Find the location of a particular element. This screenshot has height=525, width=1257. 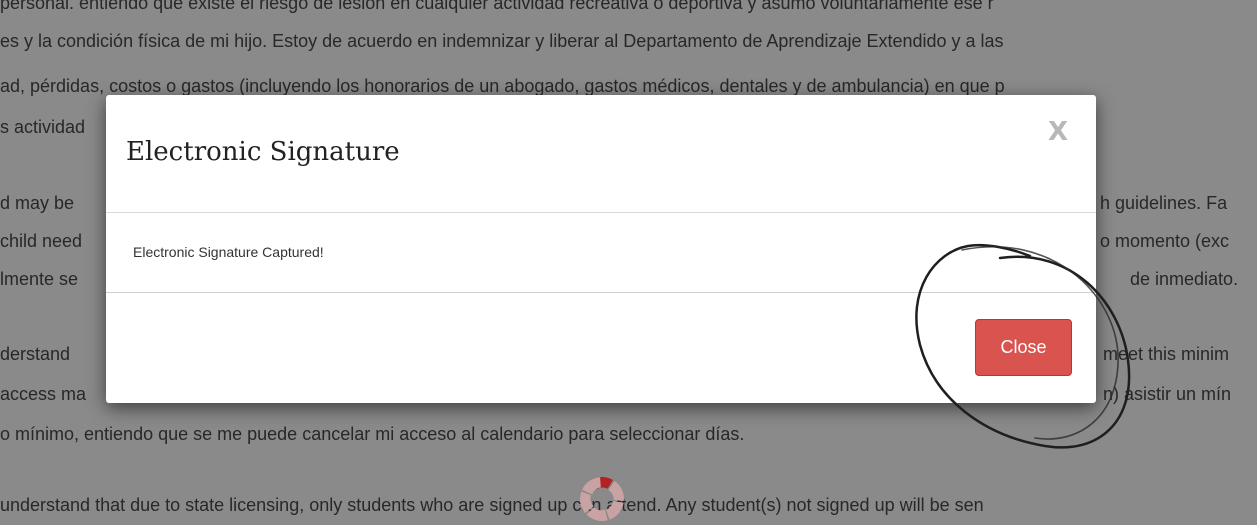

signature-captured-message: Electronic Signature Captured! is located at coordinates (228, 252).